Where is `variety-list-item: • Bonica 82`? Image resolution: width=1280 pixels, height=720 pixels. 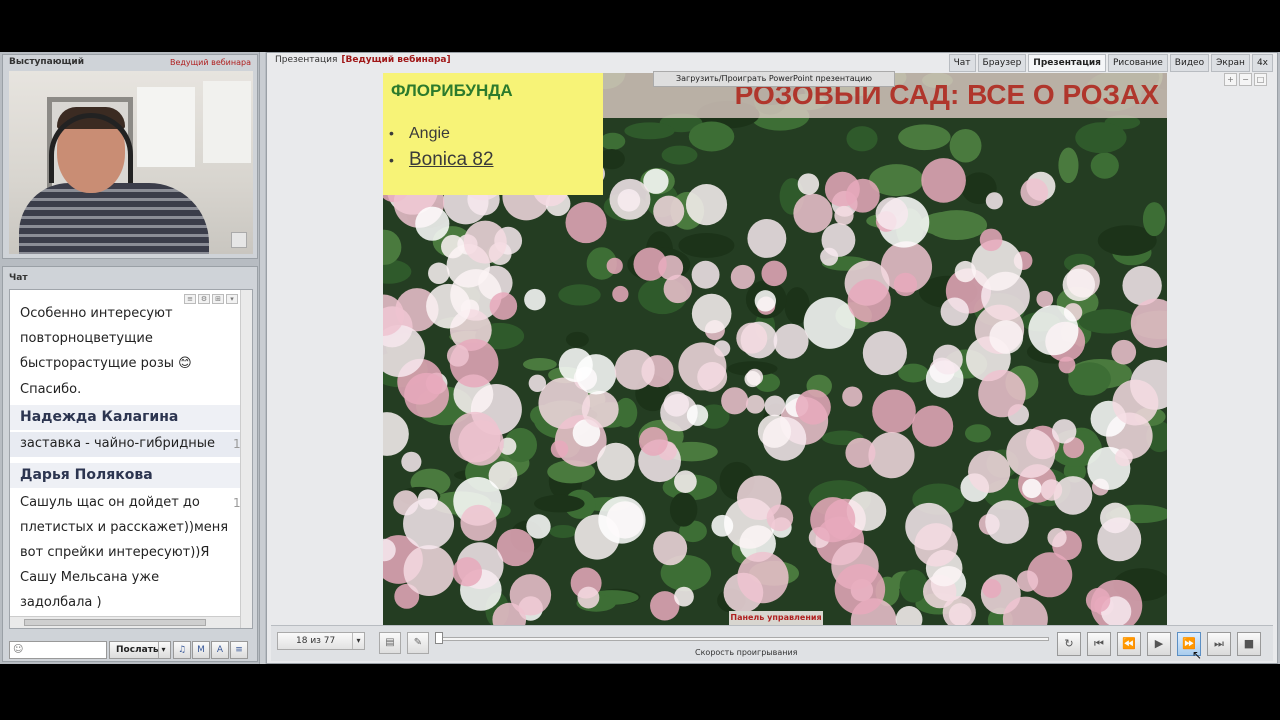
variety-list-item: • Bonica 82 is located at coordinates (441, 160).